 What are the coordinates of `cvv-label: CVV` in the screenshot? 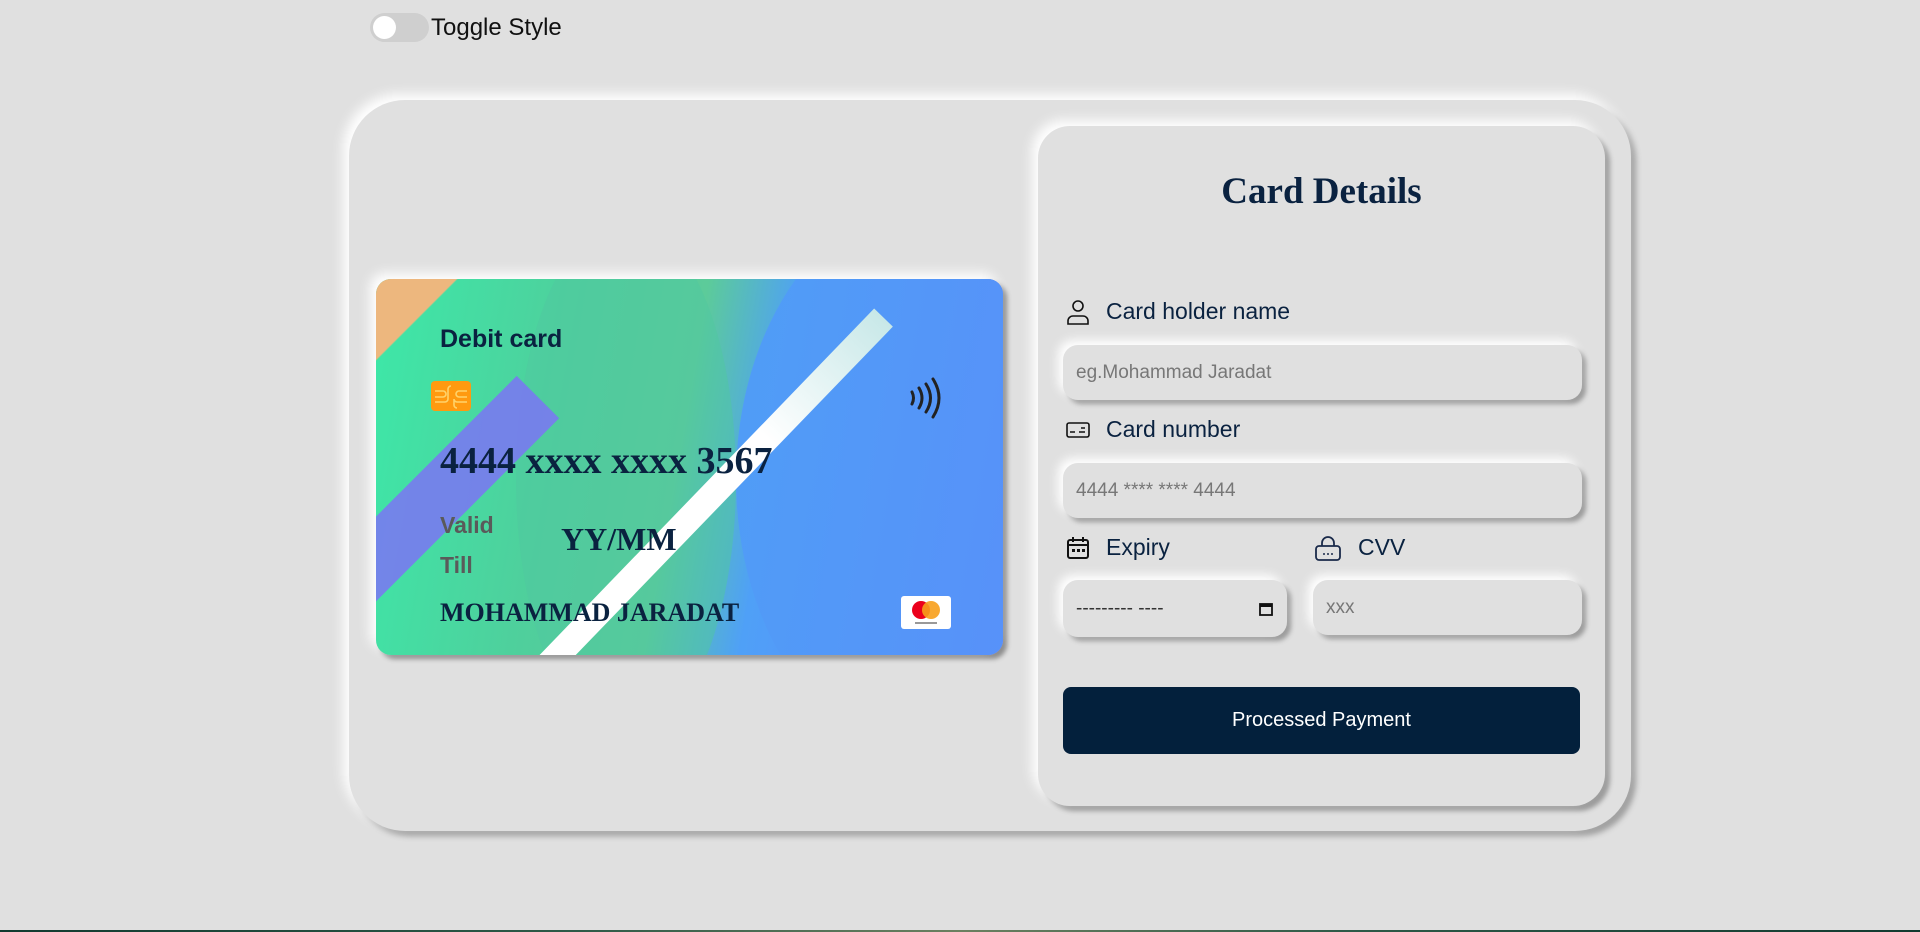 It's located at (1359, 547).